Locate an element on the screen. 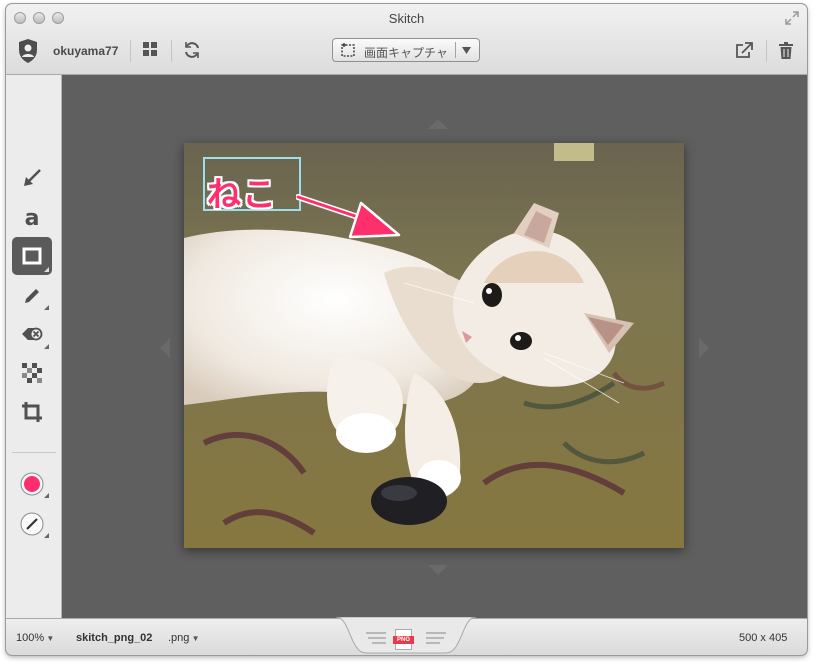 This screenshot has width=816, height=662. pixelate-icon is located at coordinates (32, 373).